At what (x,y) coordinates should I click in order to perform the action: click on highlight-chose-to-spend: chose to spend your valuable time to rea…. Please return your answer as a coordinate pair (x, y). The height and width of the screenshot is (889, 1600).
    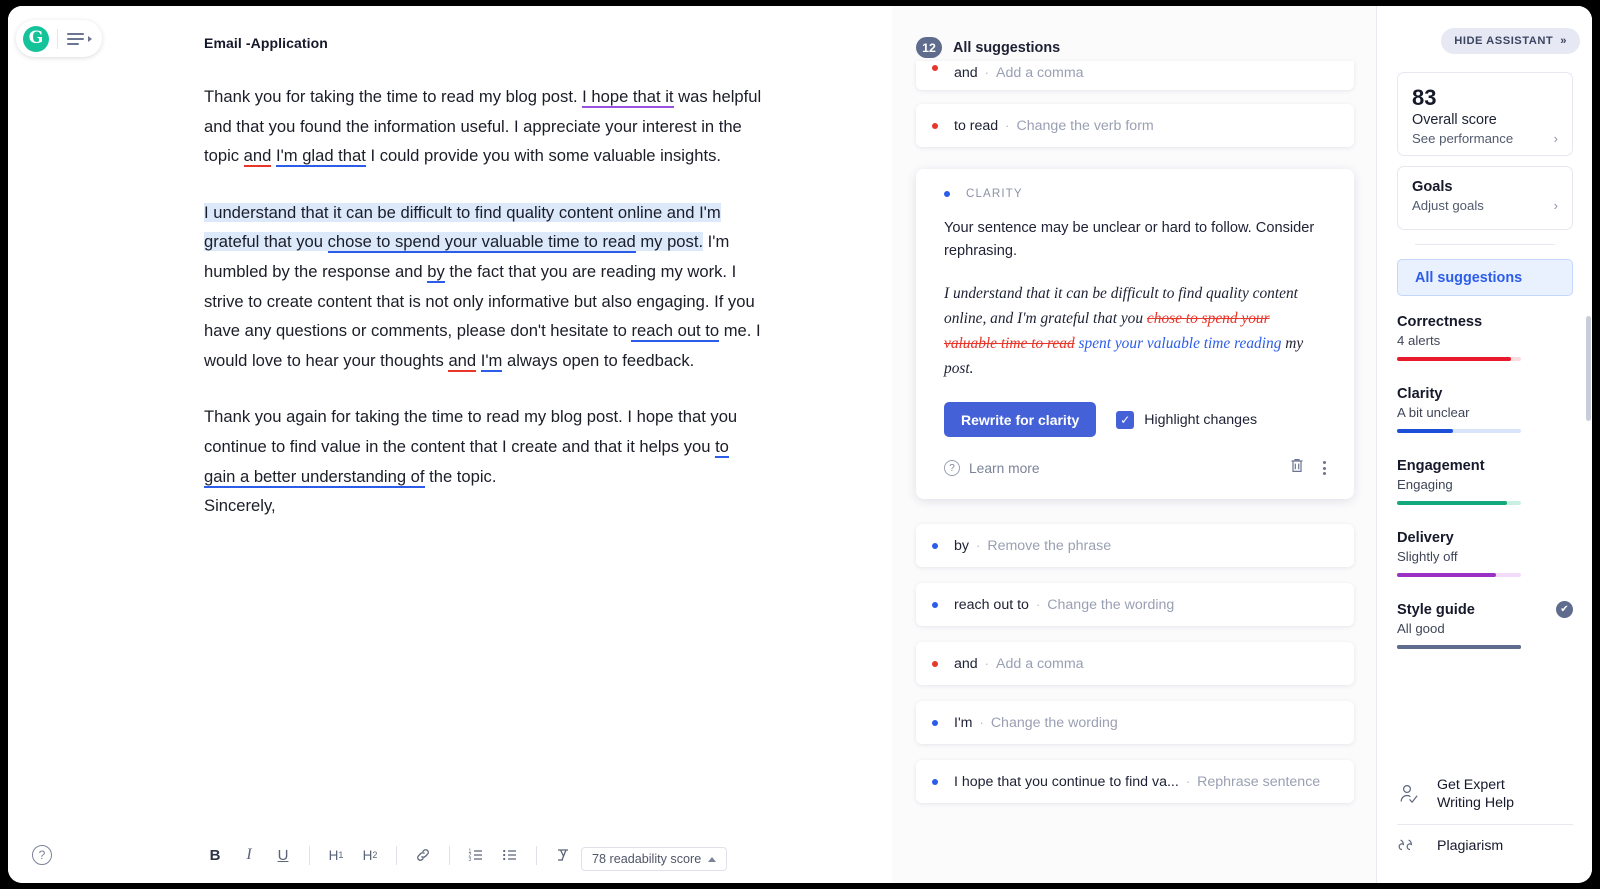
    Looking at the image, I should click on (481, 243).